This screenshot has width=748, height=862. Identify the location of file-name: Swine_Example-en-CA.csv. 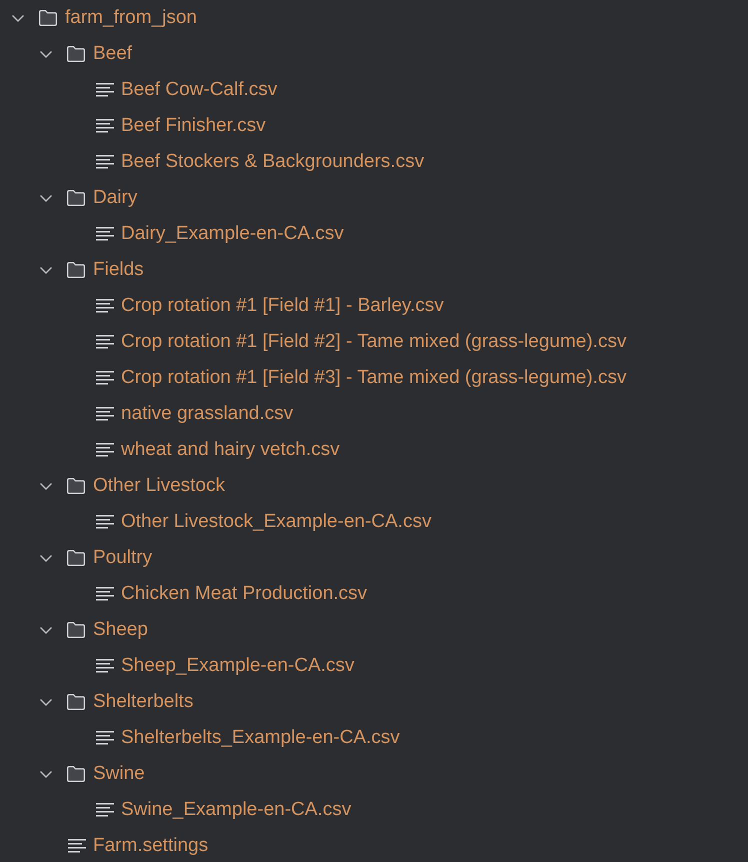
(236, 810).